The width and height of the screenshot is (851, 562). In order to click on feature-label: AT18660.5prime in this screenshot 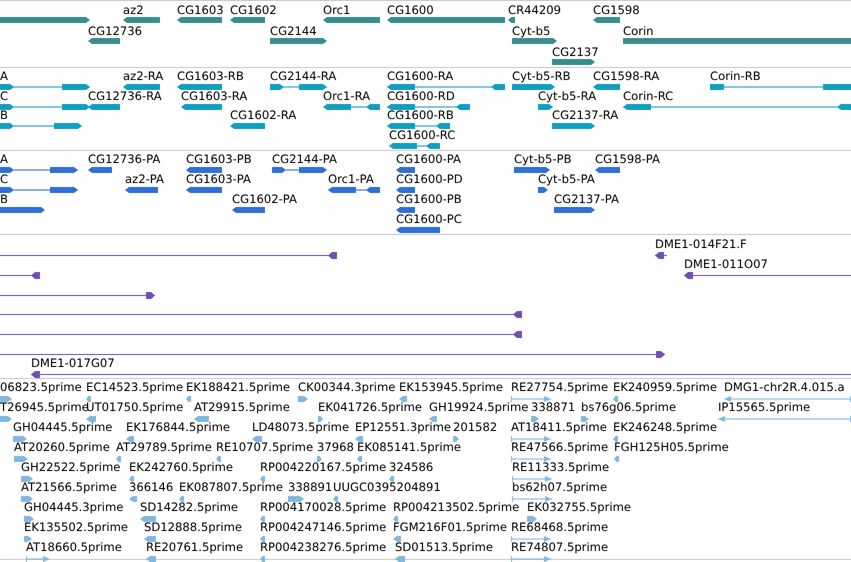, I will do `click(74, 547)`.